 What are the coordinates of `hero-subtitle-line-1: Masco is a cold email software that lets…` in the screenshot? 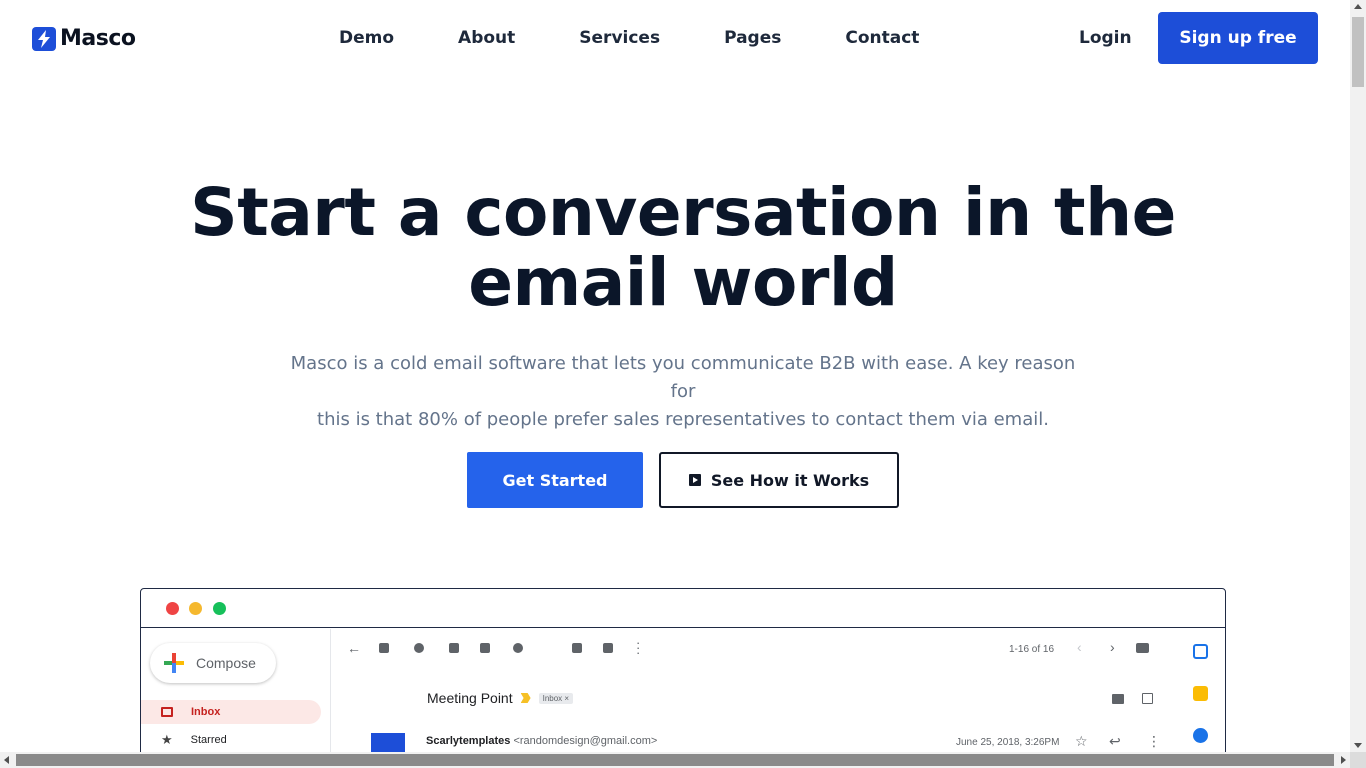 It's located at (683, 377).